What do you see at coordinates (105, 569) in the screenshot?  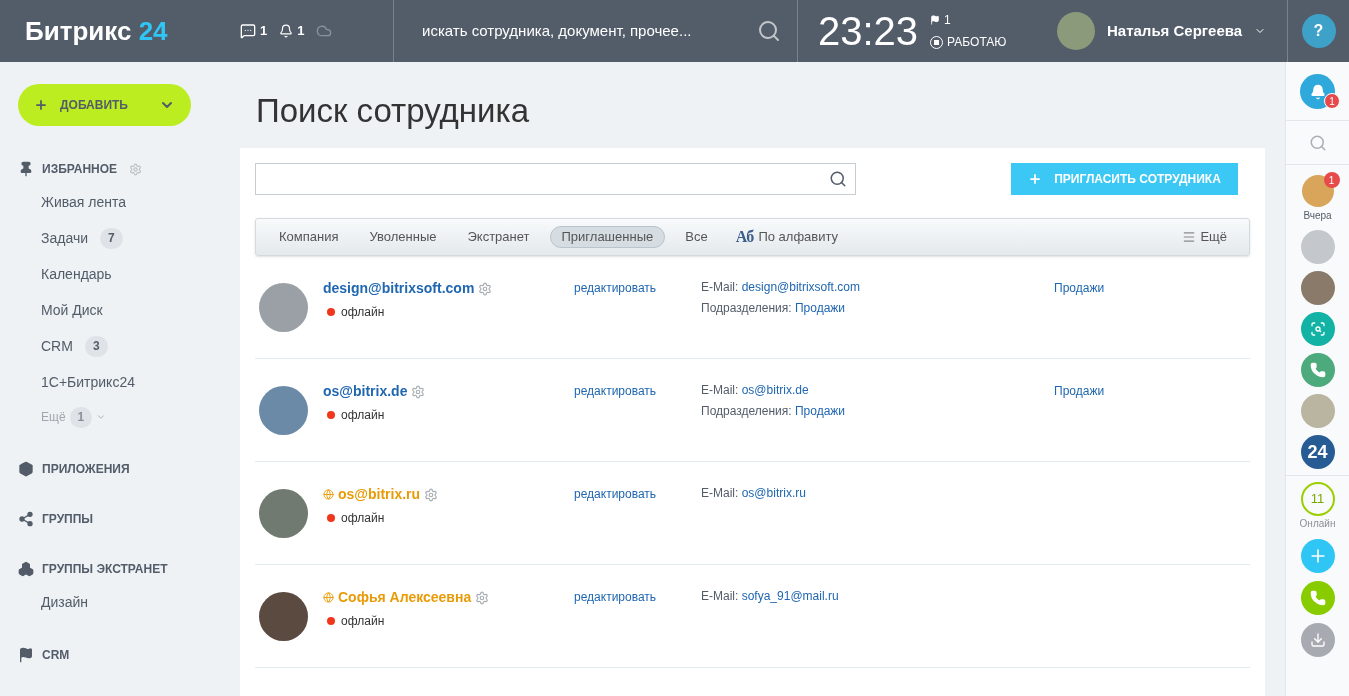 I see `section-title: ГРУППЫ ЭКСТРАНЕТ` at bounding box center [105, 569].